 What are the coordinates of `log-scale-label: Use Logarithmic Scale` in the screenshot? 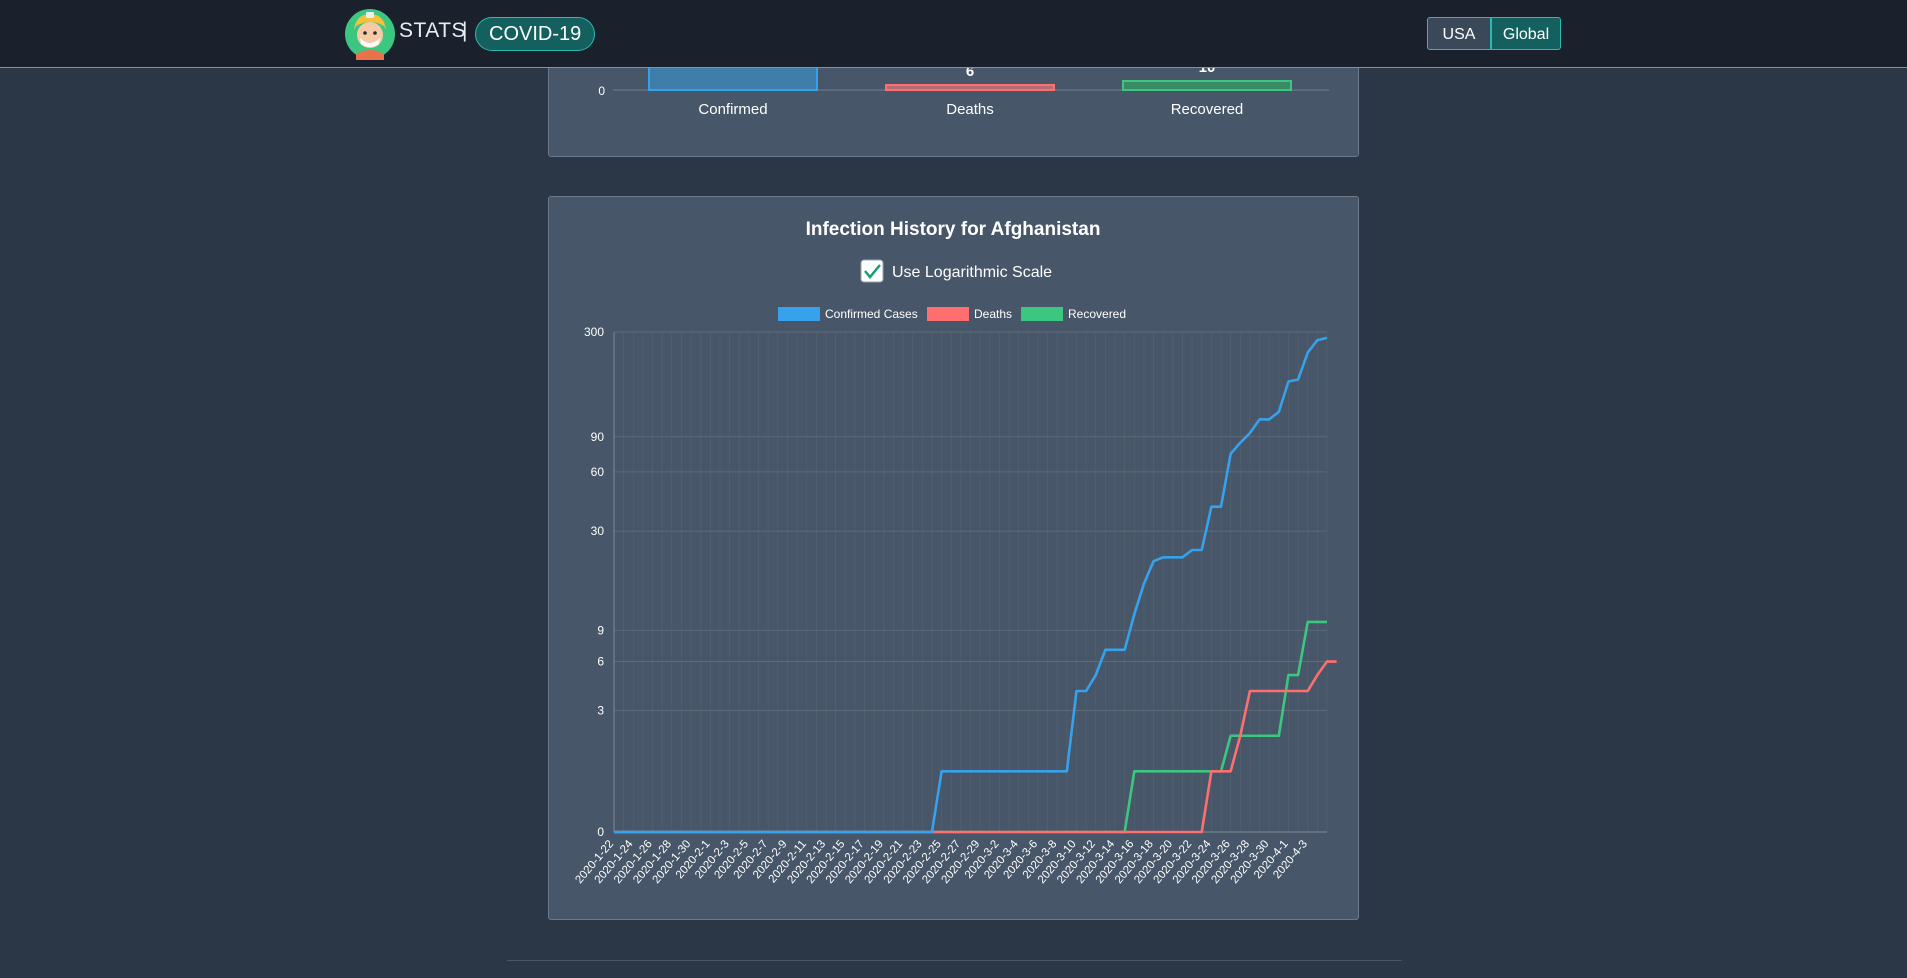 It's located at (972, 272).